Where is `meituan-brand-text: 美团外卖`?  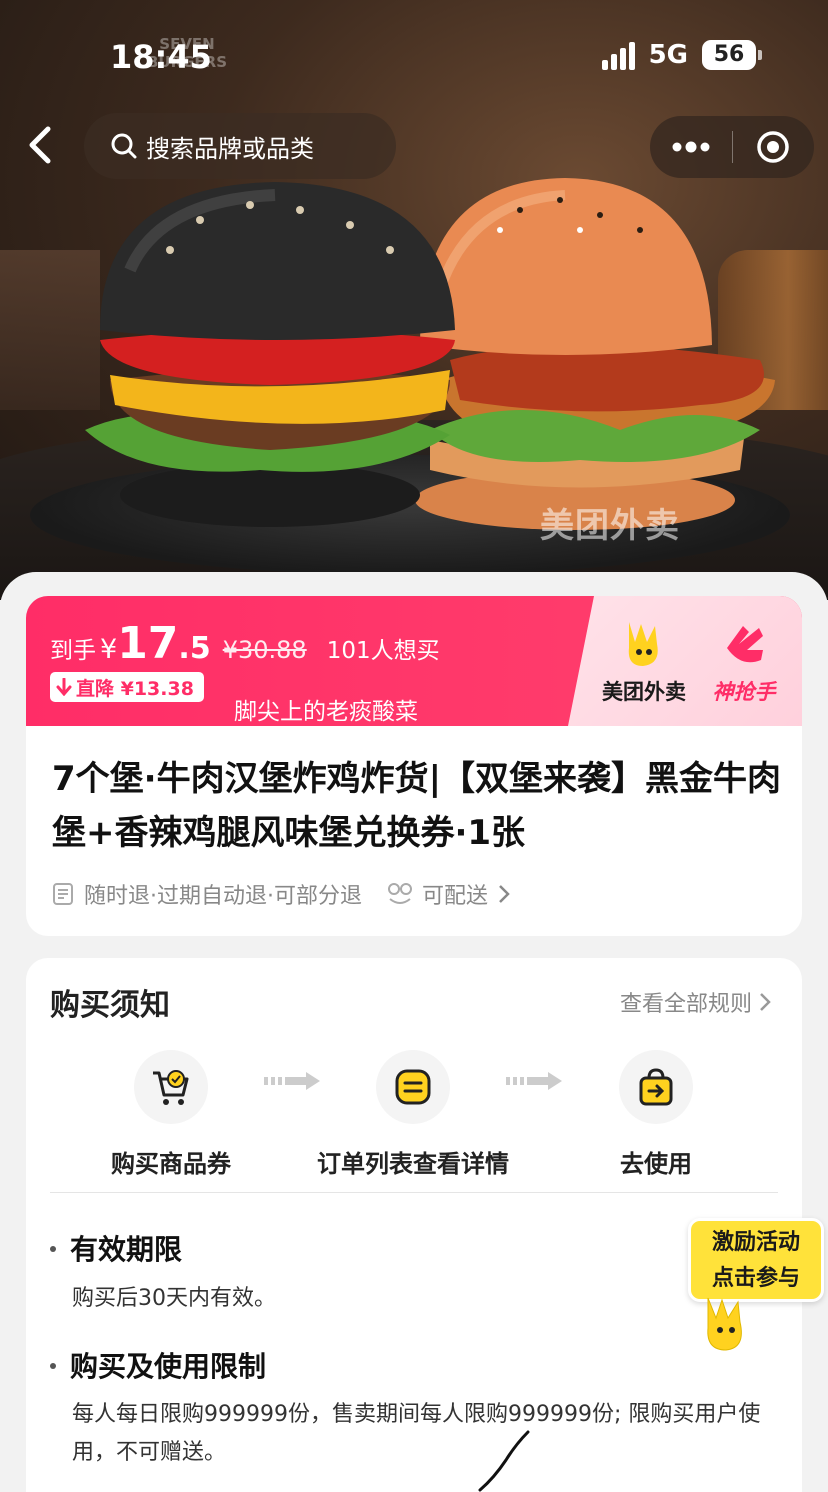
meituan-brand-text: 美团外卖 is located at coordinates (644, 692).